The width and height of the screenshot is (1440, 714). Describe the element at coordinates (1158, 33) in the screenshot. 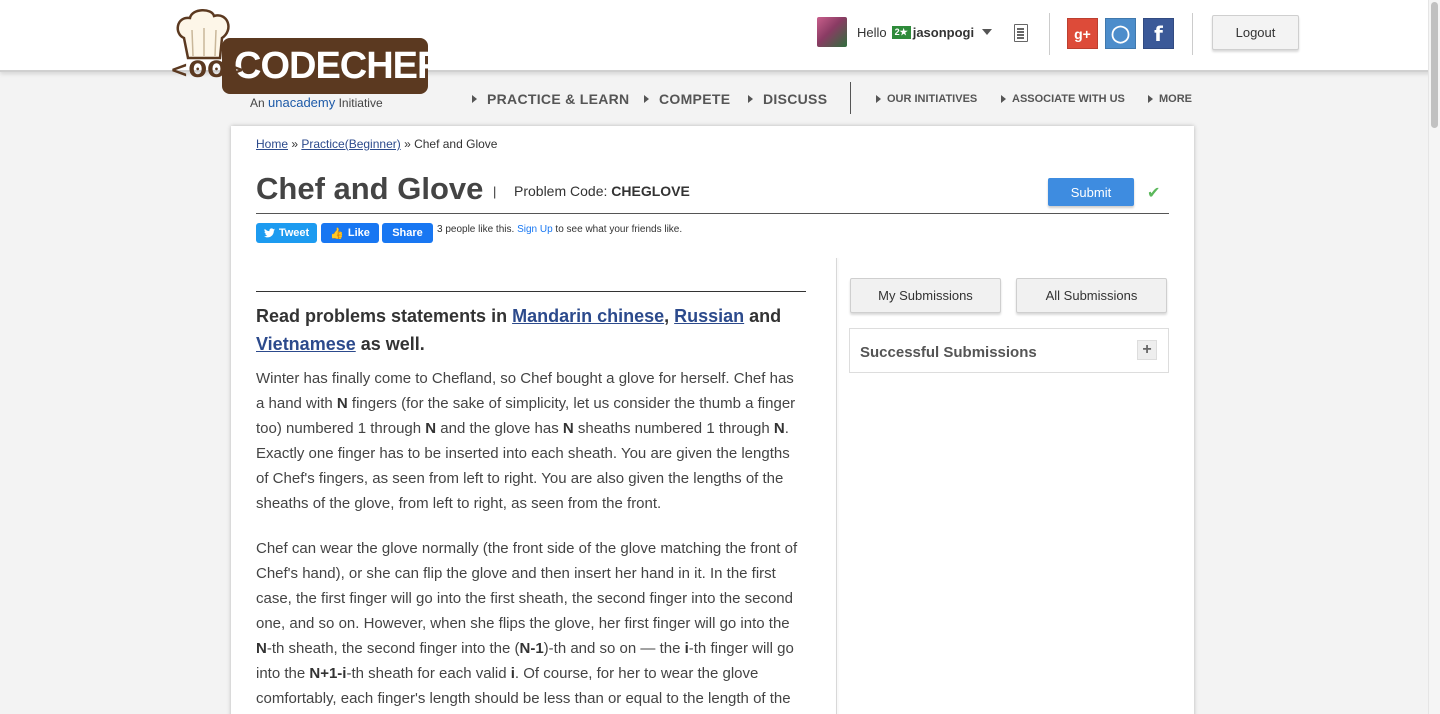

I see `facebook-icon: f` at that location.